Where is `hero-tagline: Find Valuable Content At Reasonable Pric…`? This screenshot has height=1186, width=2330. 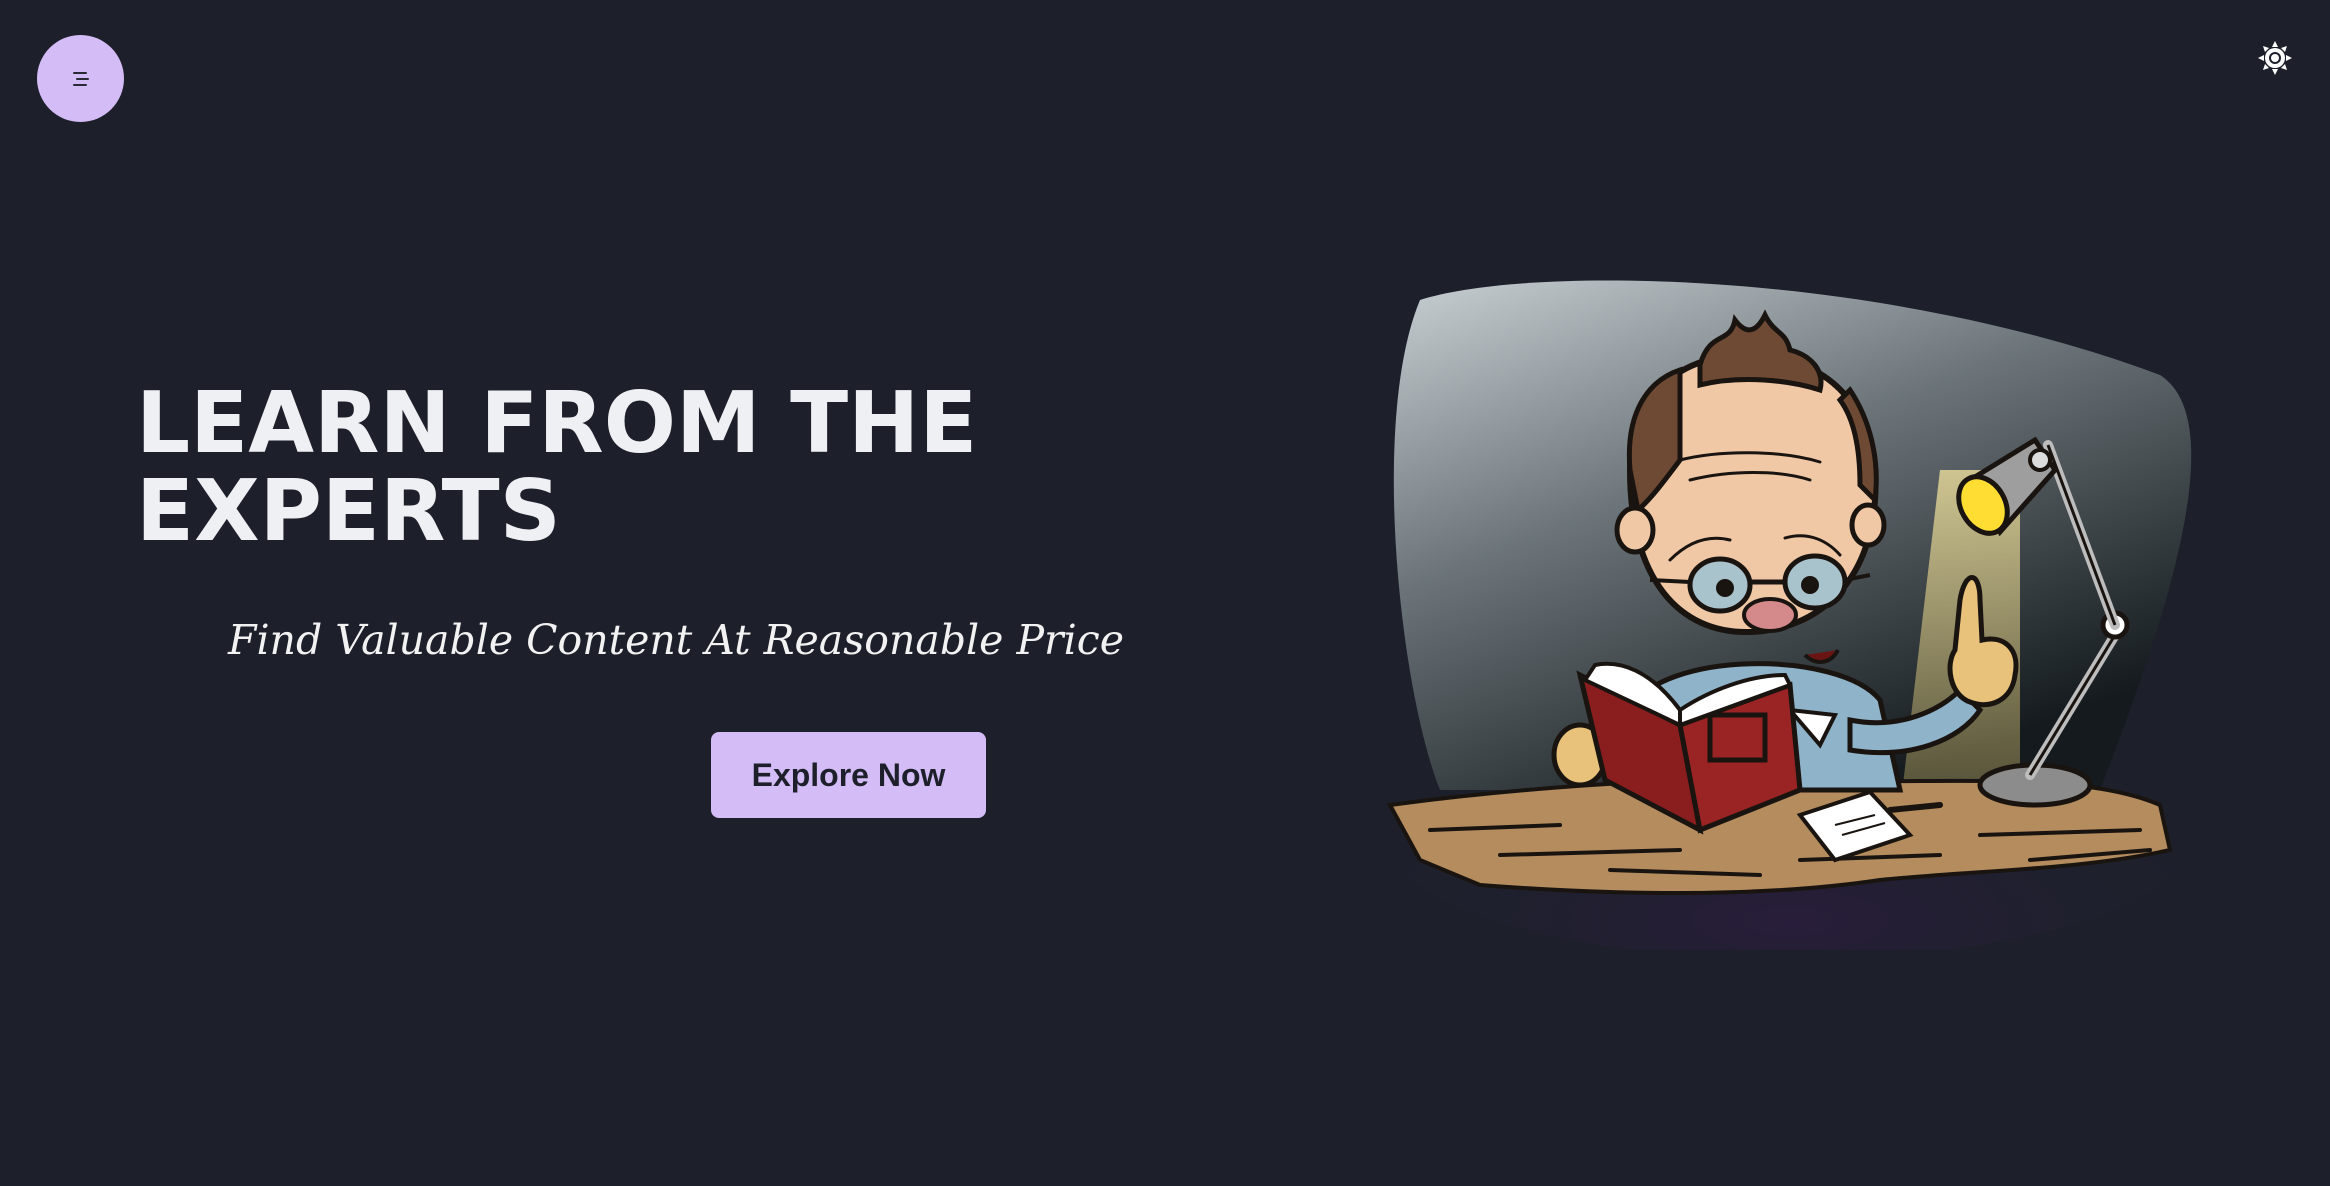 hero-tagline: Find Valuable Content At Reasonable Pric… is located at coordinates (676, 640).